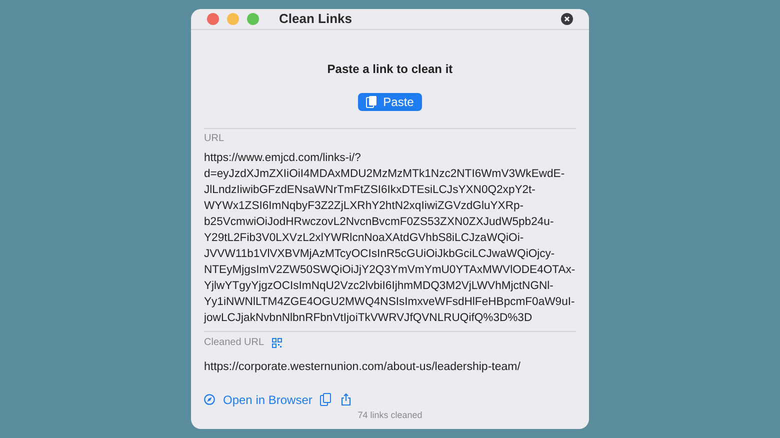 This screenshot has height=438, width=780. Describe the element at coordinates (234, 343) in the screenshot. I see `cleaned-url-label: Cleaned URL` at that location.